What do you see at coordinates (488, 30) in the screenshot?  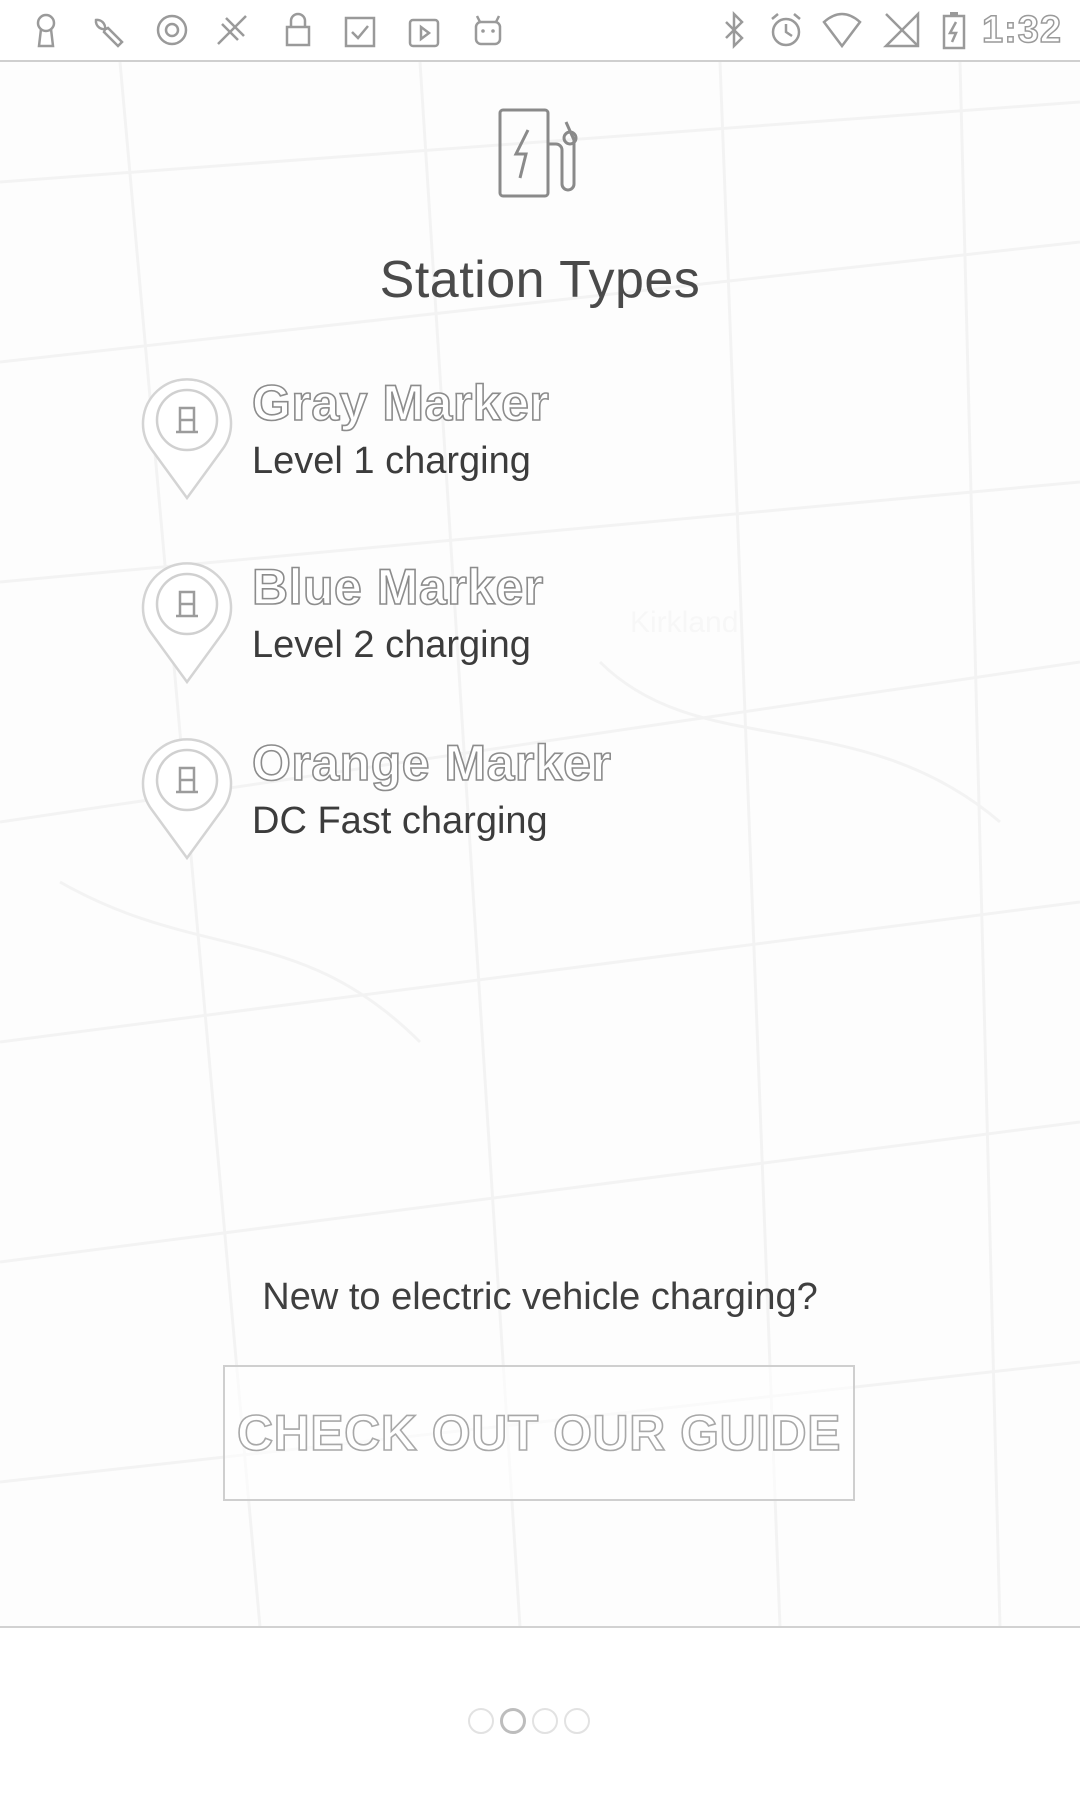 I see `android-icon` at bounding box center [488, 30].